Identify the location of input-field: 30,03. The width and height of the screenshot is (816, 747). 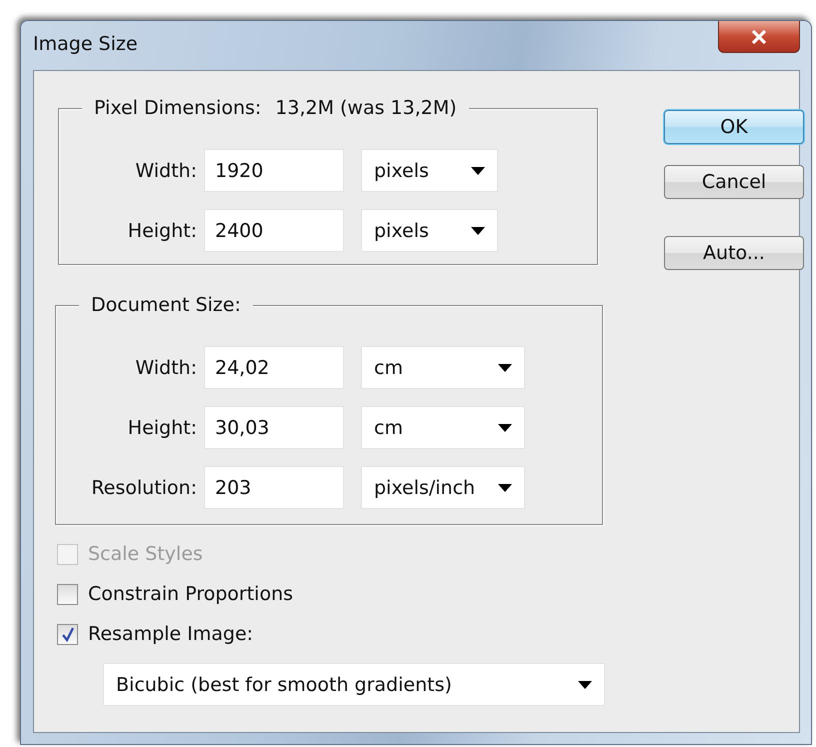
(274, 427).